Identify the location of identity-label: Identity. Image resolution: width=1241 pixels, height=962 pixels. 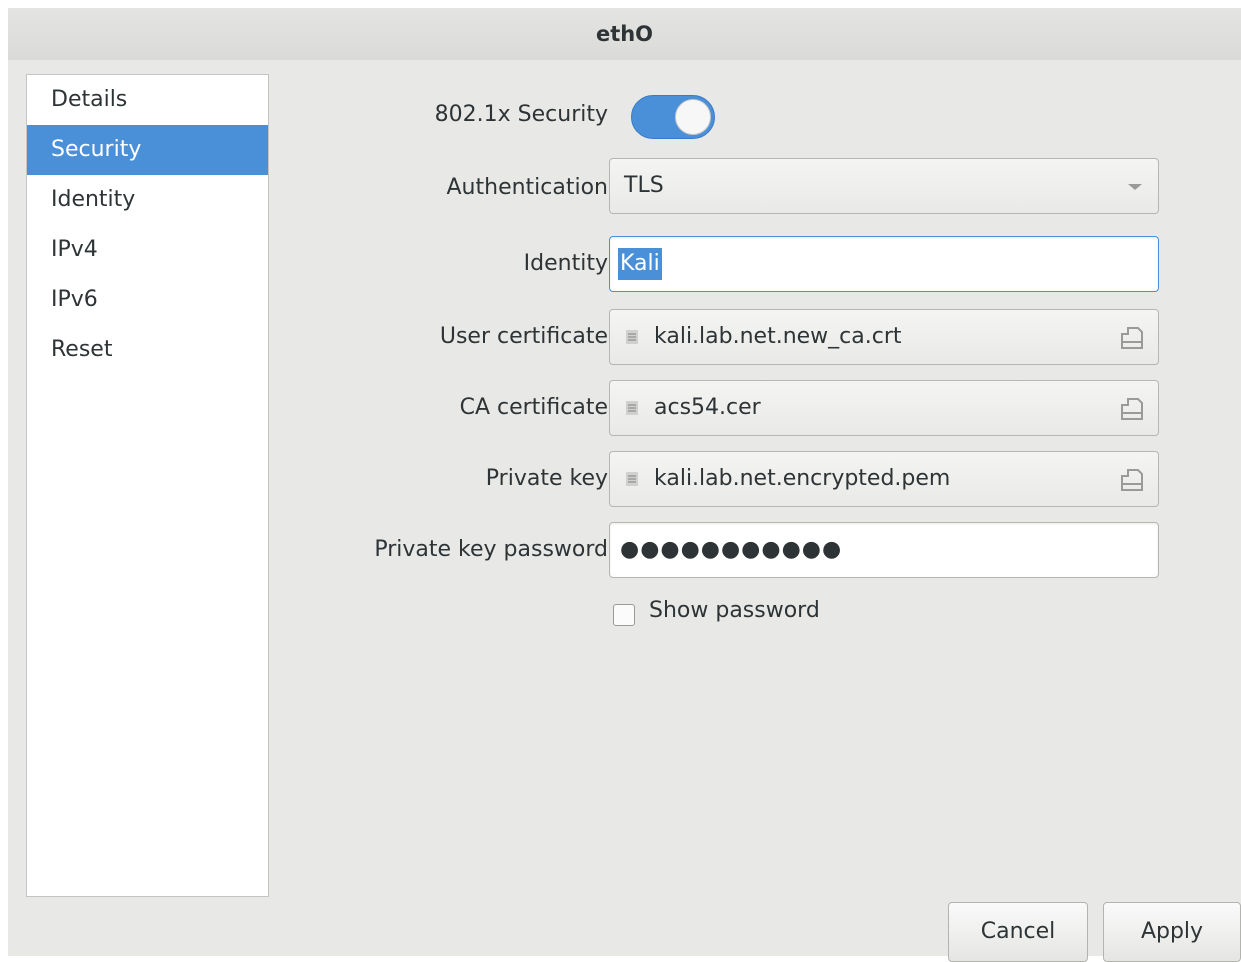
(565, 263).